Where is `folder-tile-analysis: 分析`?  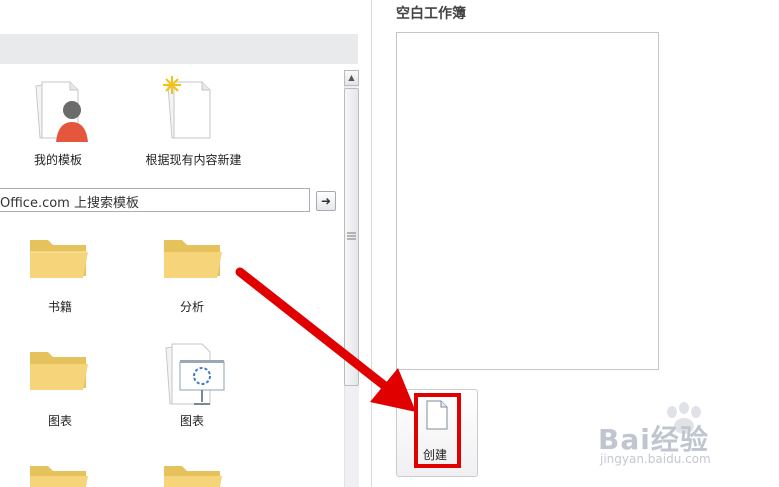 folder-tile-analysis: 分析 is located at coordinates (192, 277).